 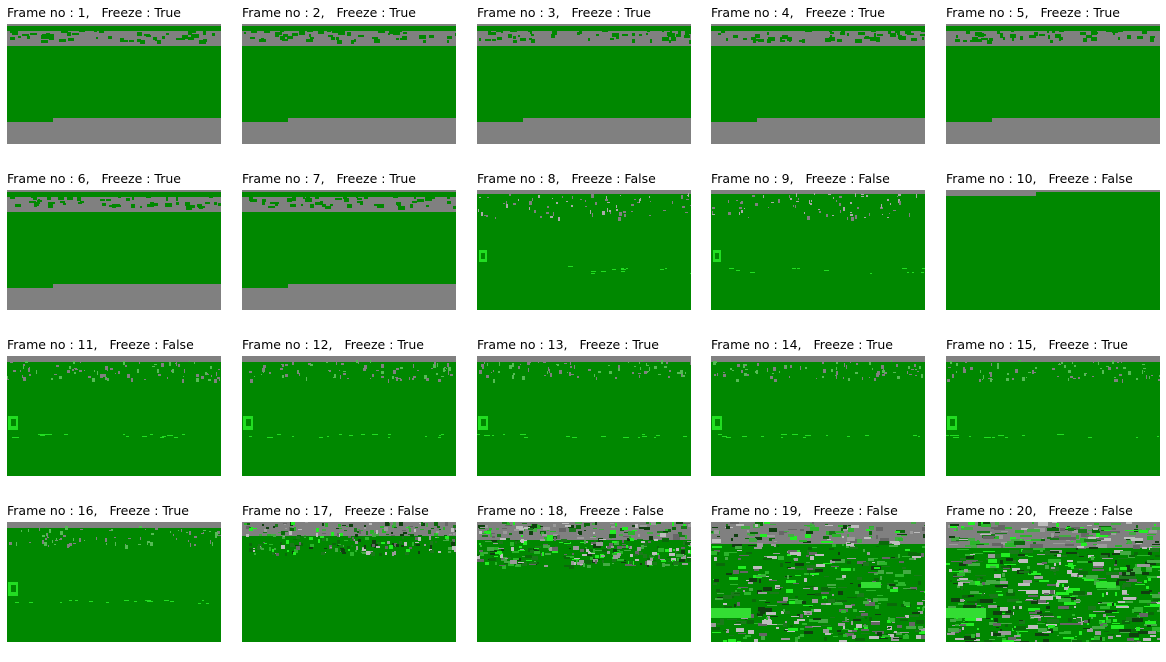 I want to click on frame-title: Frame no : 1, Freeze : True, so click(x=94, y=12).